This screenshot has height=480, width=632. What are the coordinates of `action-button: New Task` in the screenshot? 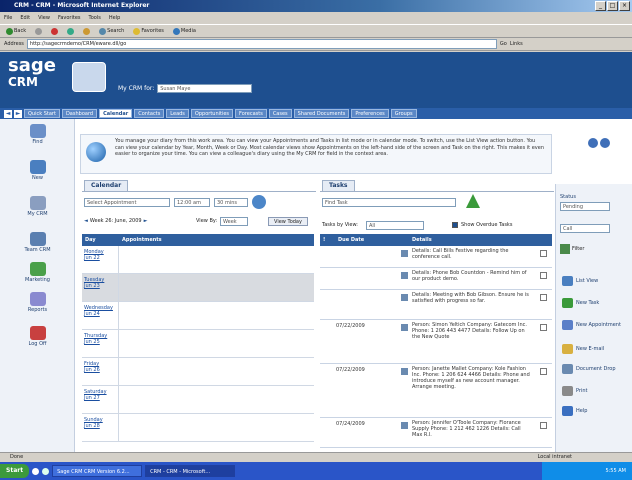 It's located at (596, 303).